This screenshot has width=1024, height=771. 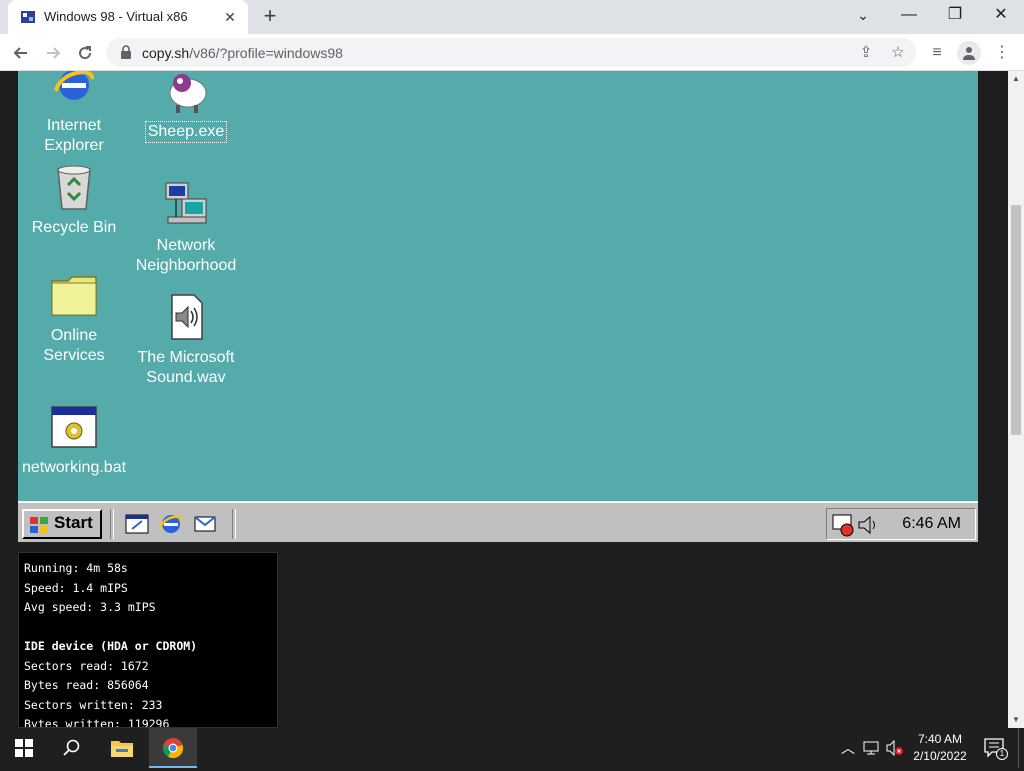 I want to click on browser-tab: Windows 98 - Virtual x86 ✕, so click(x=128, y=17).